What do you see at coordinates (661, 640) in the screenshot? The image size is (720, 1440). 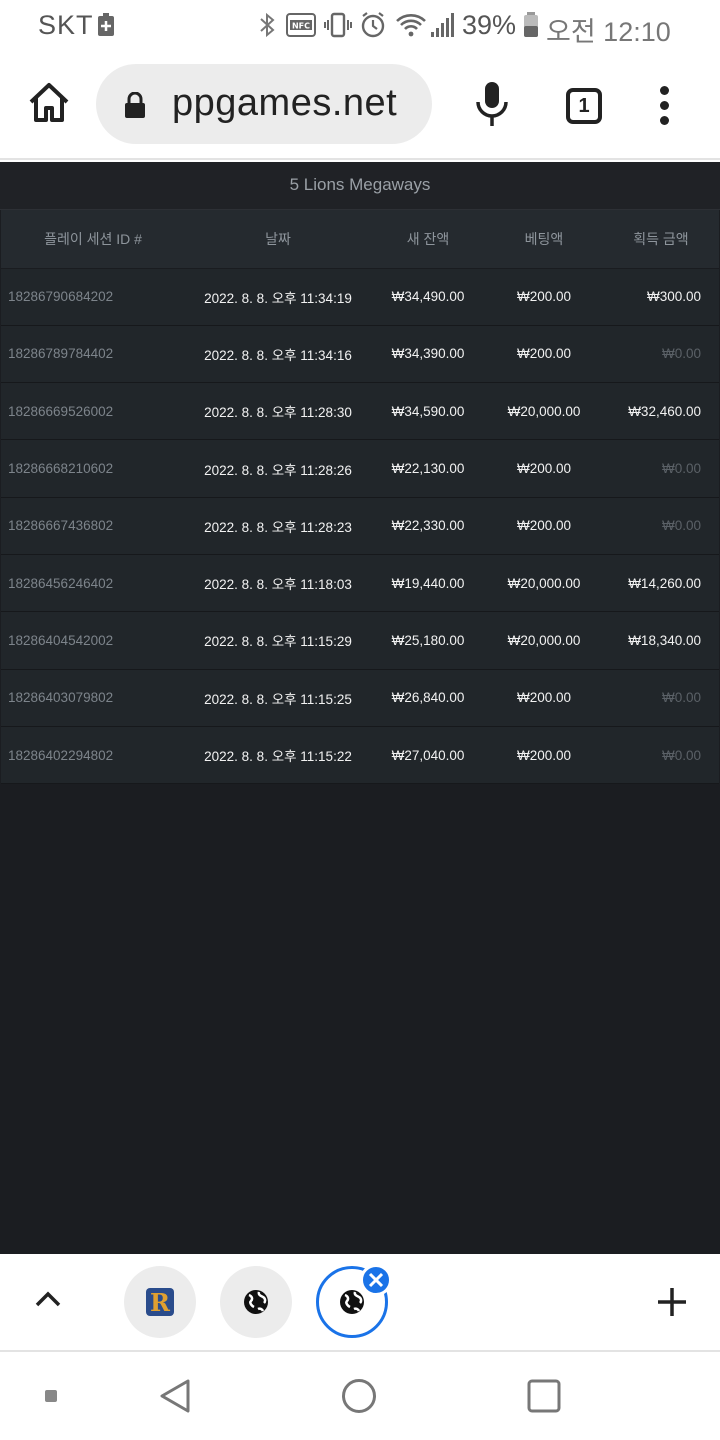 I see `win-cell: ₩18,340.00` at bounding box center [661, 640].